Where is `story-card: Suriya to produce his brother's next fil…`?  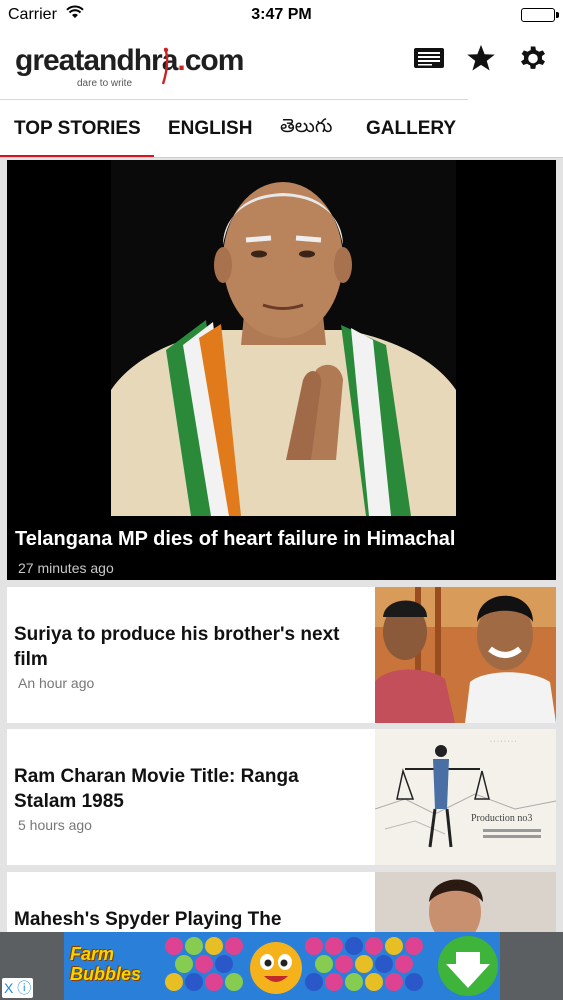
story-card: Suriya to produce his brother's next fil… is located at coordinates (281, 655).